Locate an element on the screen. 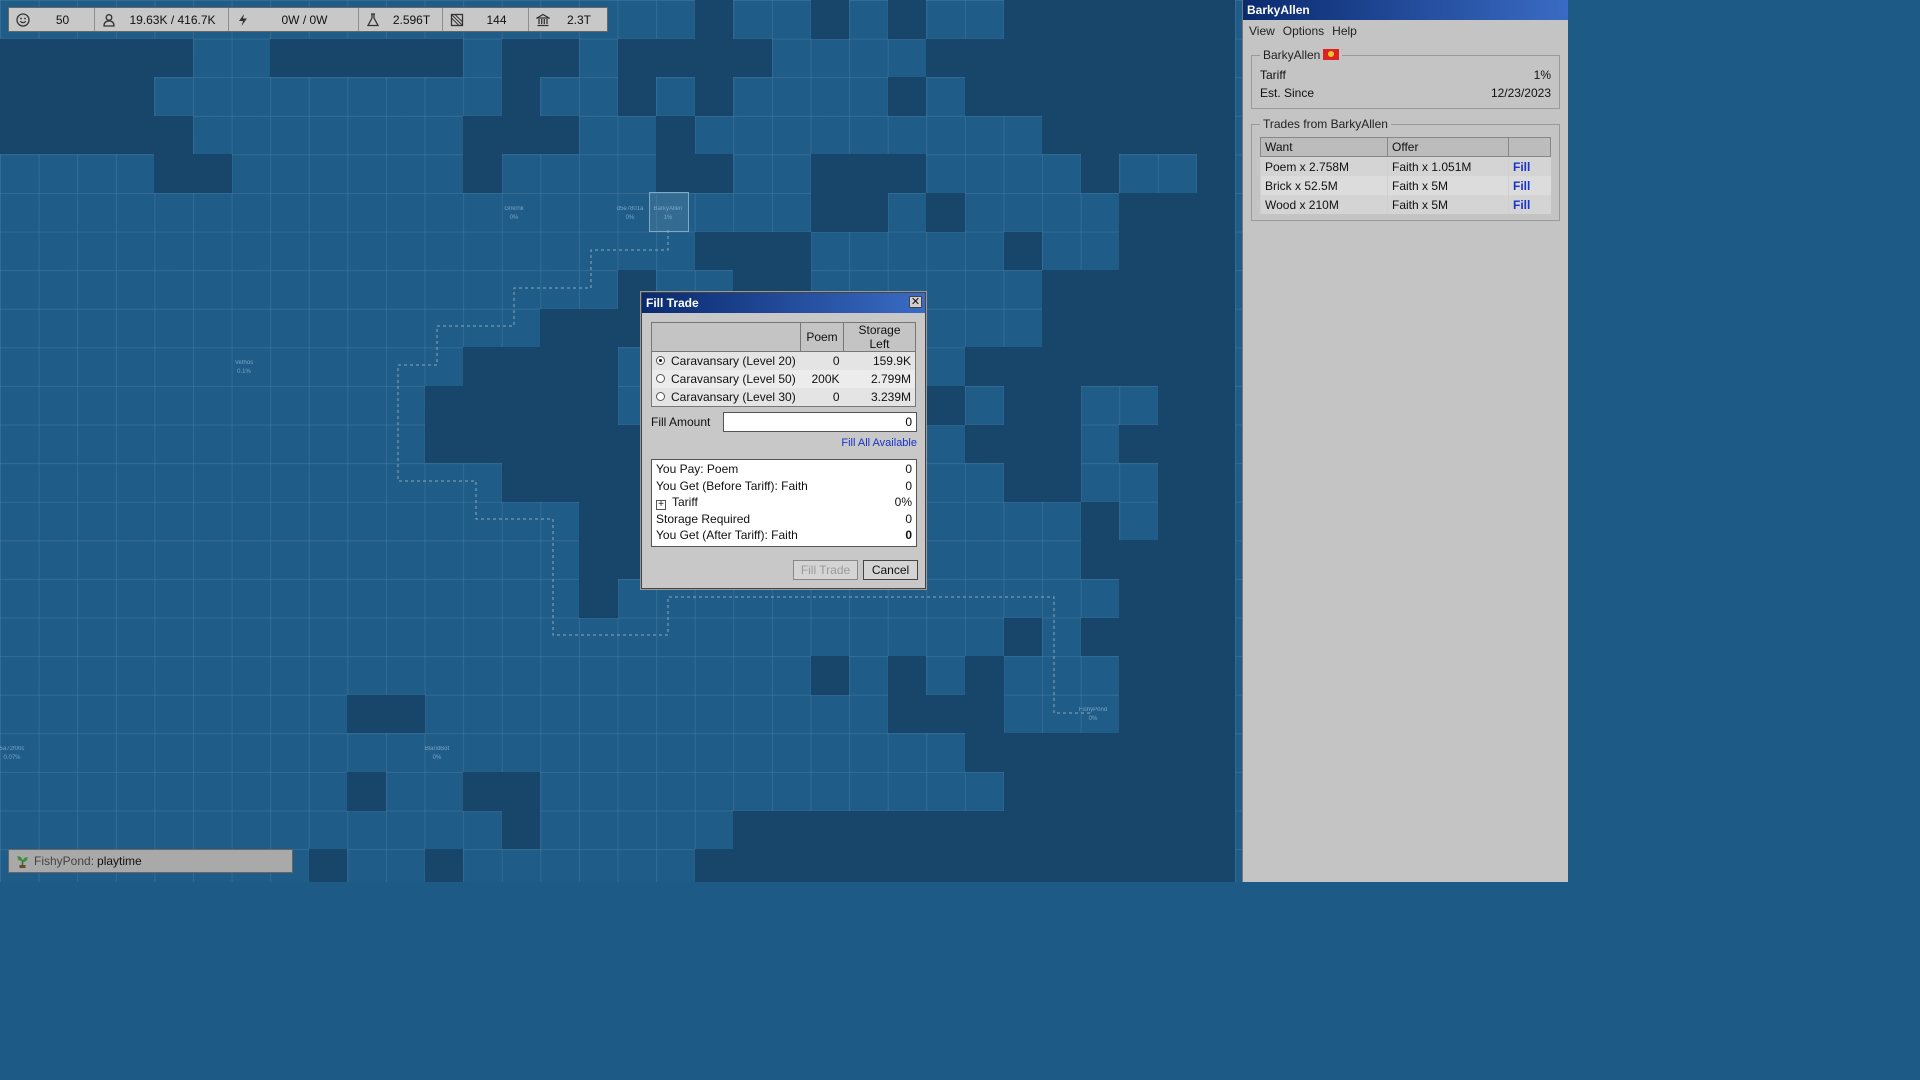 This screenshot has width=1920, height=1080. smiley-icon is located at coordinates (23, 20).